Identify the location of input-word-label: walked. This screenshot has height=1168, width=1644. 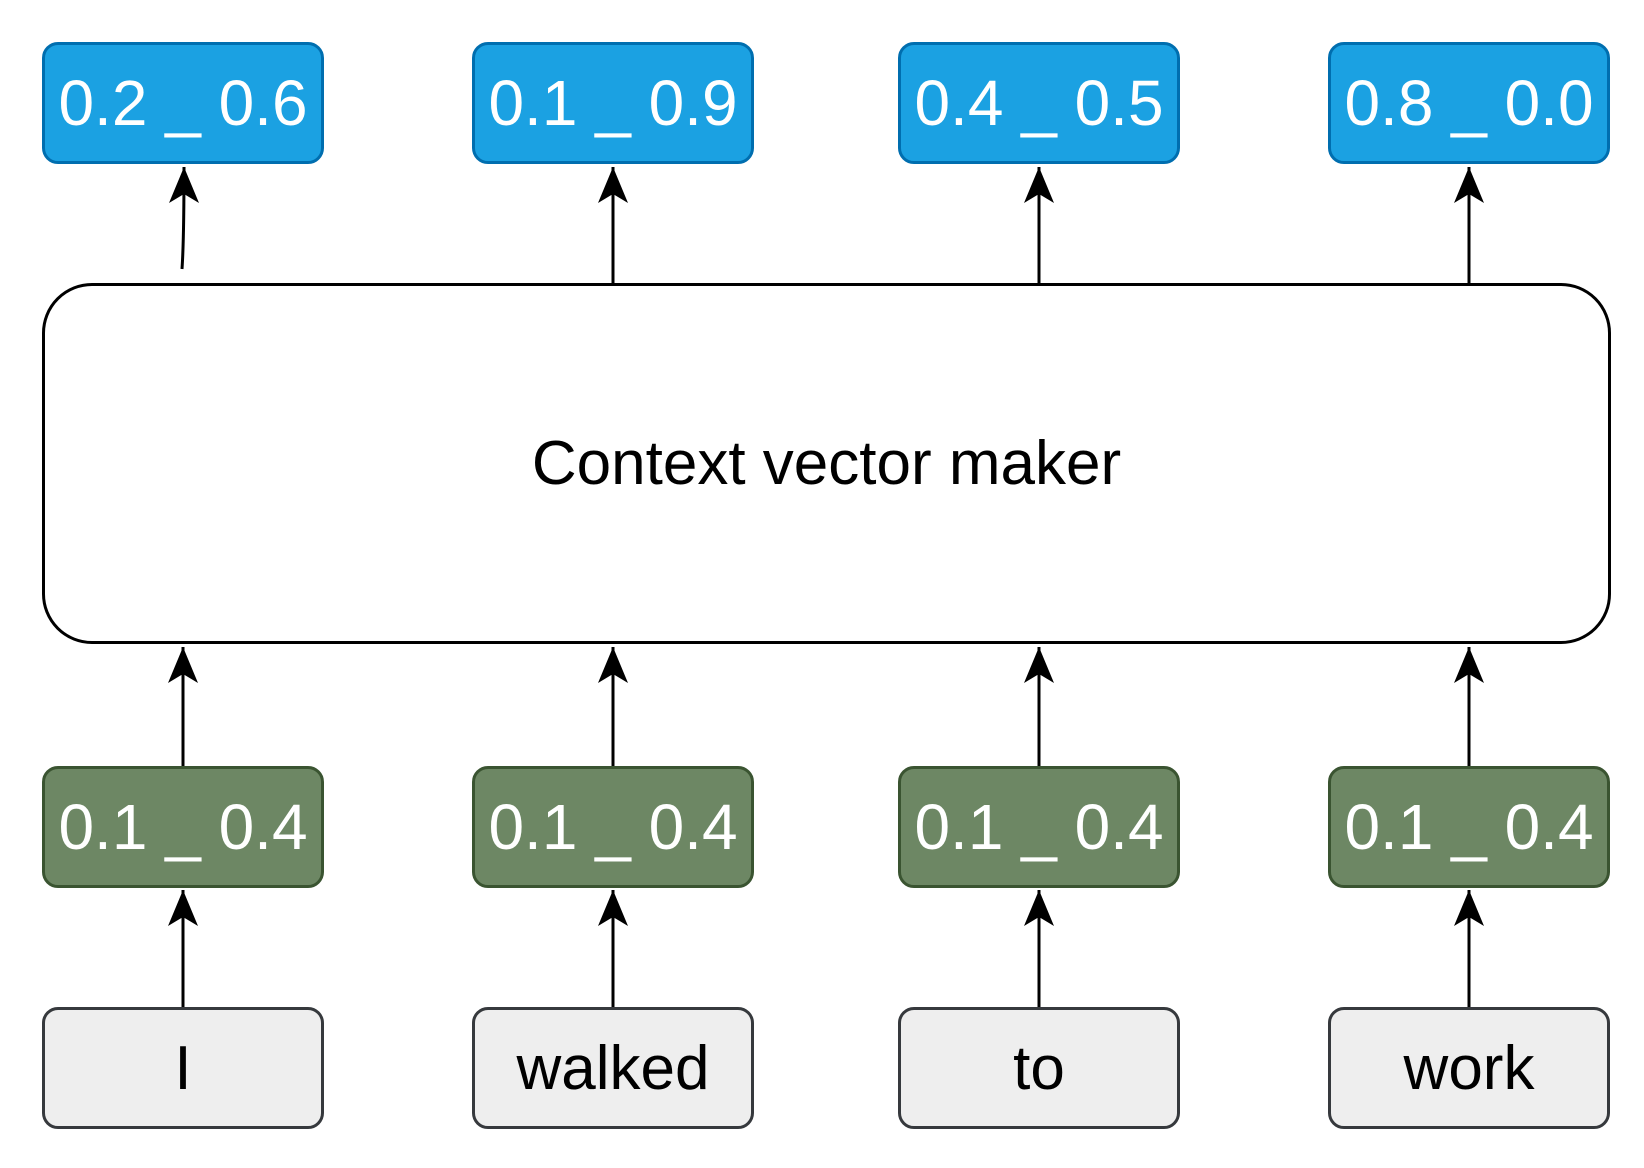
(613, 1068).